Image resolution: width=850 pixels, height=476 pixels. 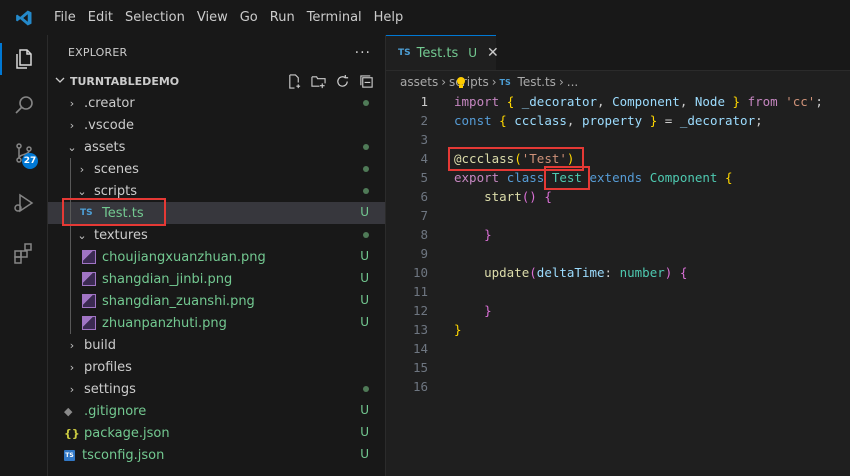 What do you see at coordinates (60, 81) in the screenshot?
I see `chevron-down-icon` at bounding box center [60, 81].